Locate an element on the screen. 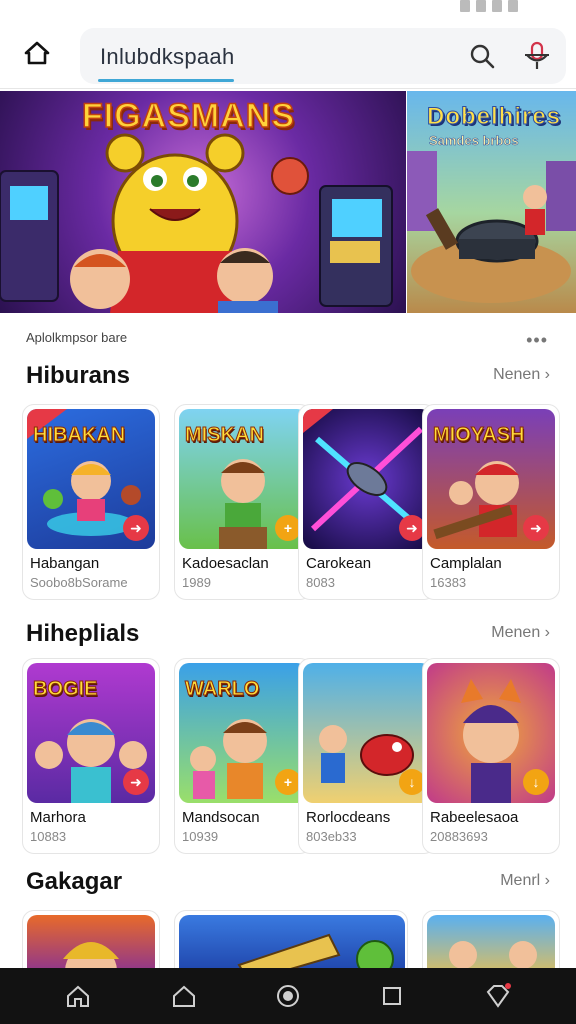  app-art-title: MISKAN is located at coordinates (225, 435).